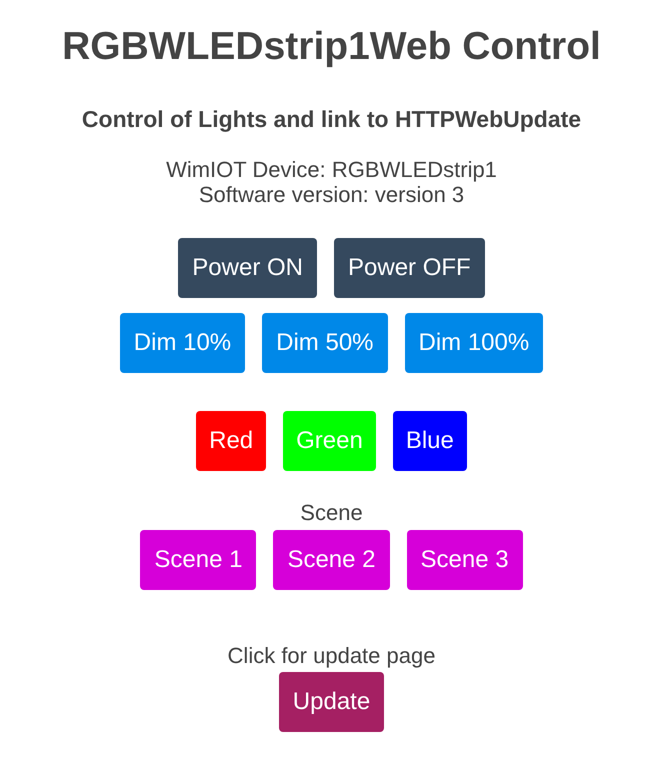  What do you see at coordinates (331, 194) in the screenshot?
I see `device-info-text: Software version: version 3` at bounding box center [331, 194].